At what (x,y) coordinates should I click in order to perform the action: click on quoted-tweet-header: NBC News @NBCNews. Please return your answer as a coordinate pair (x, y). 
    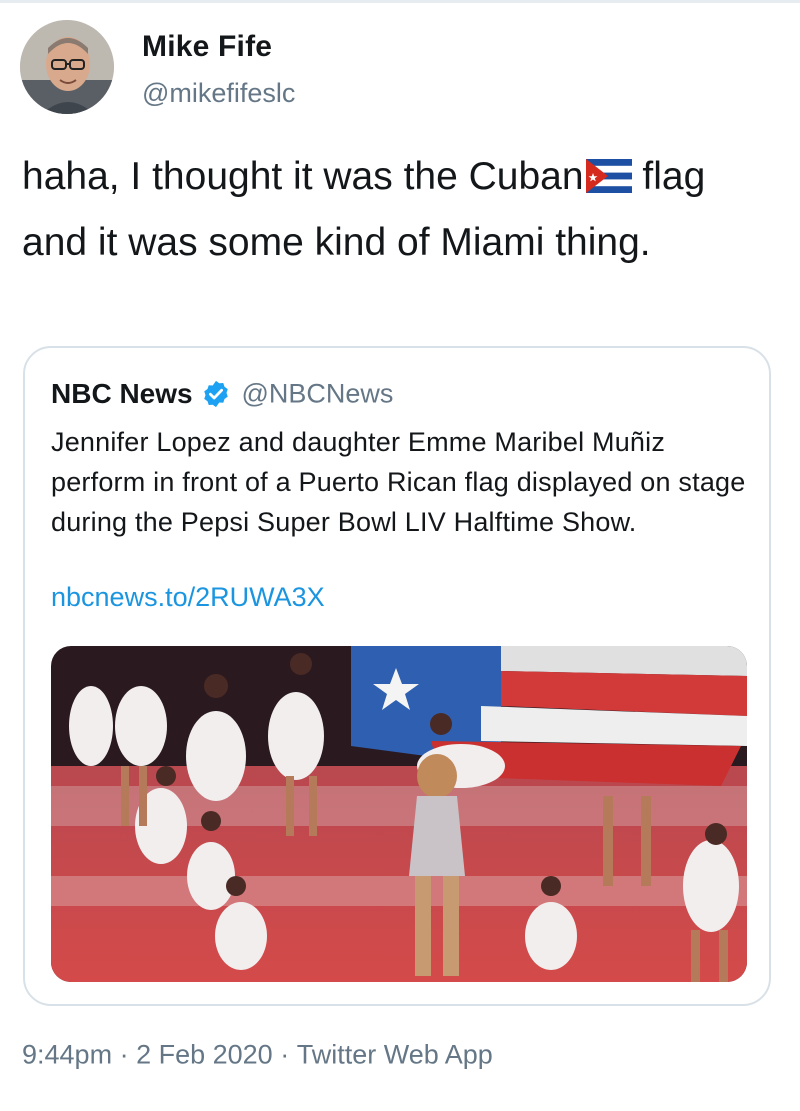
    Looking at the image, I should click on (222, 395).